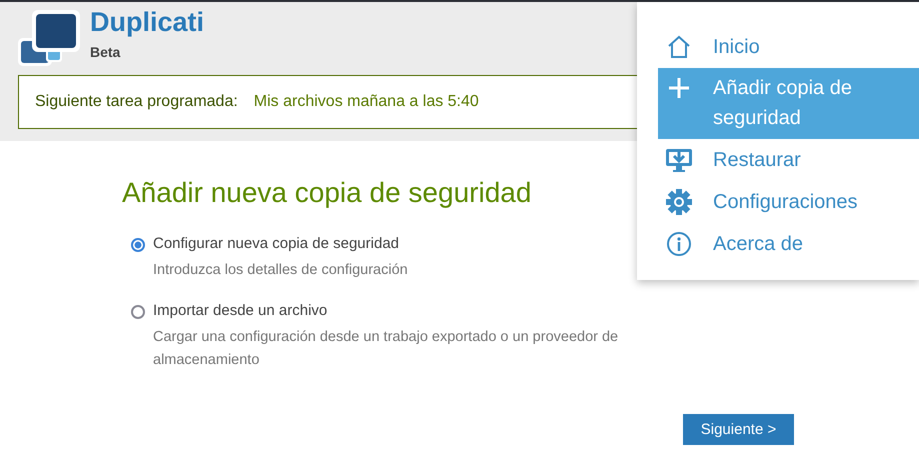 Image resolution: width=919 pixels, height=464 pixels. I want to click on app-subtitle: Beta, so click(105, 52).